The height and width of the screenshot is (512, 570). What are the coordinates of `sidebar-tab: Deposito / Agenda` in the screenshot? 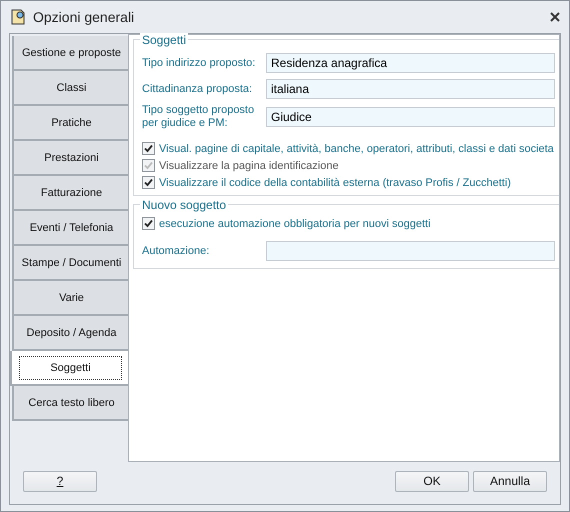 It's located at (70, 333).